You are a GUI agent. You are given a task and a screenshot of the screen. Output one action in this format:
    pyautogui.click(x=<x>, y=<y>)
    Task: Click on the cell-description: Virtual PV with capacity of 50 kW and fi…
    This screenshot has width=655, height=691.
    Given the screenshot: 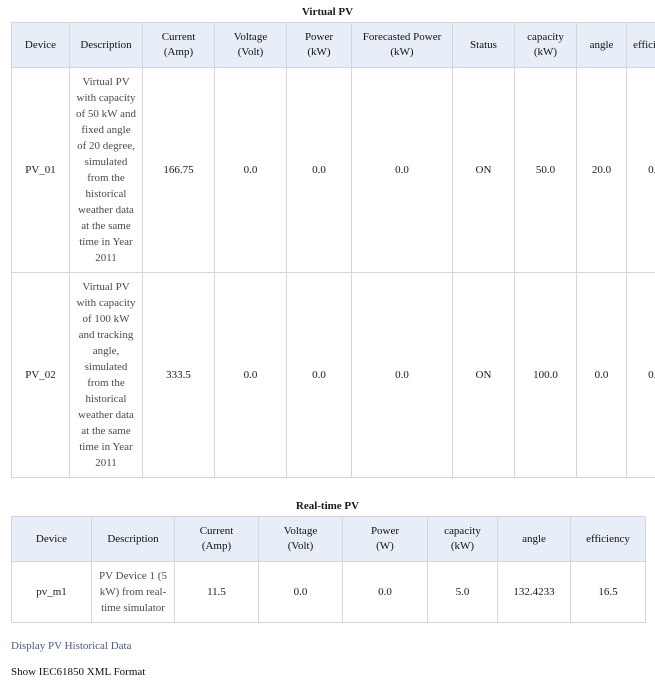 What is the action you would take?
    pyautogui.click(x=106, y=170)
    